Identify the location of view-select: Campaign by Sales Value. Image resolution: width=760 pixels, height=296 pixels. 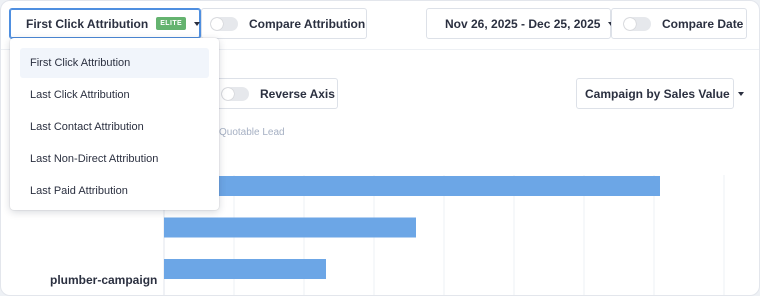
(660, 93).